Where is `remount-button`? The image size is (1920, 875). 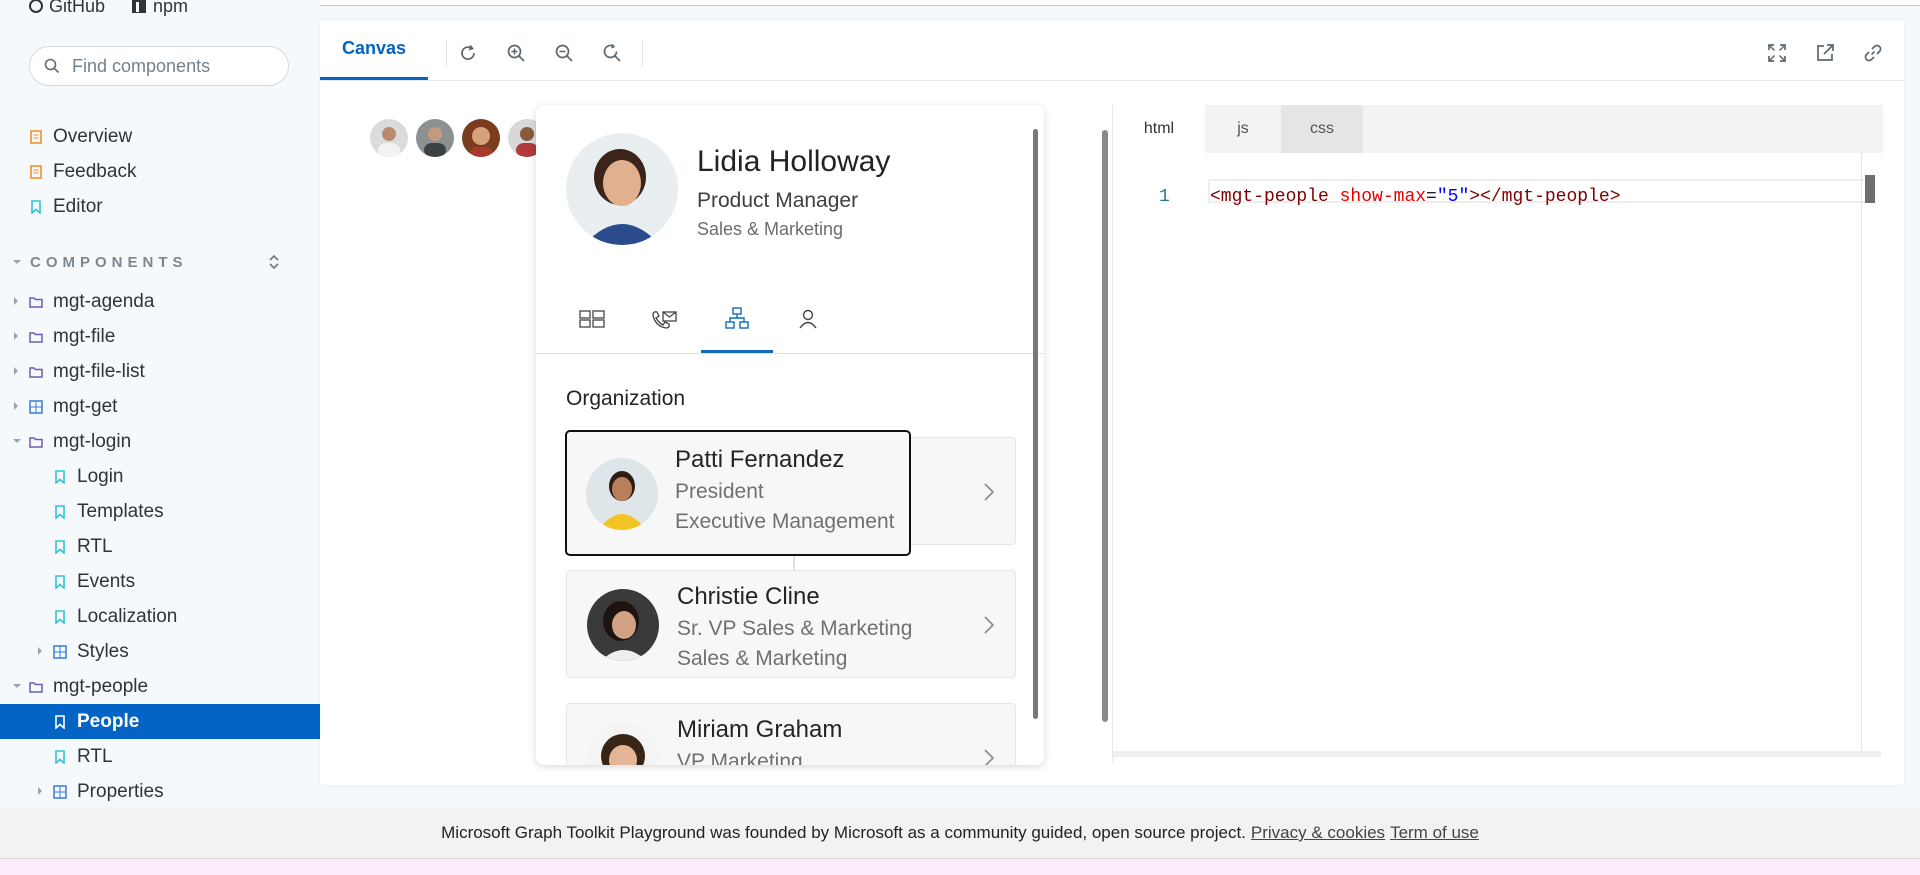
remount-button is located at coordinates (468, 53).